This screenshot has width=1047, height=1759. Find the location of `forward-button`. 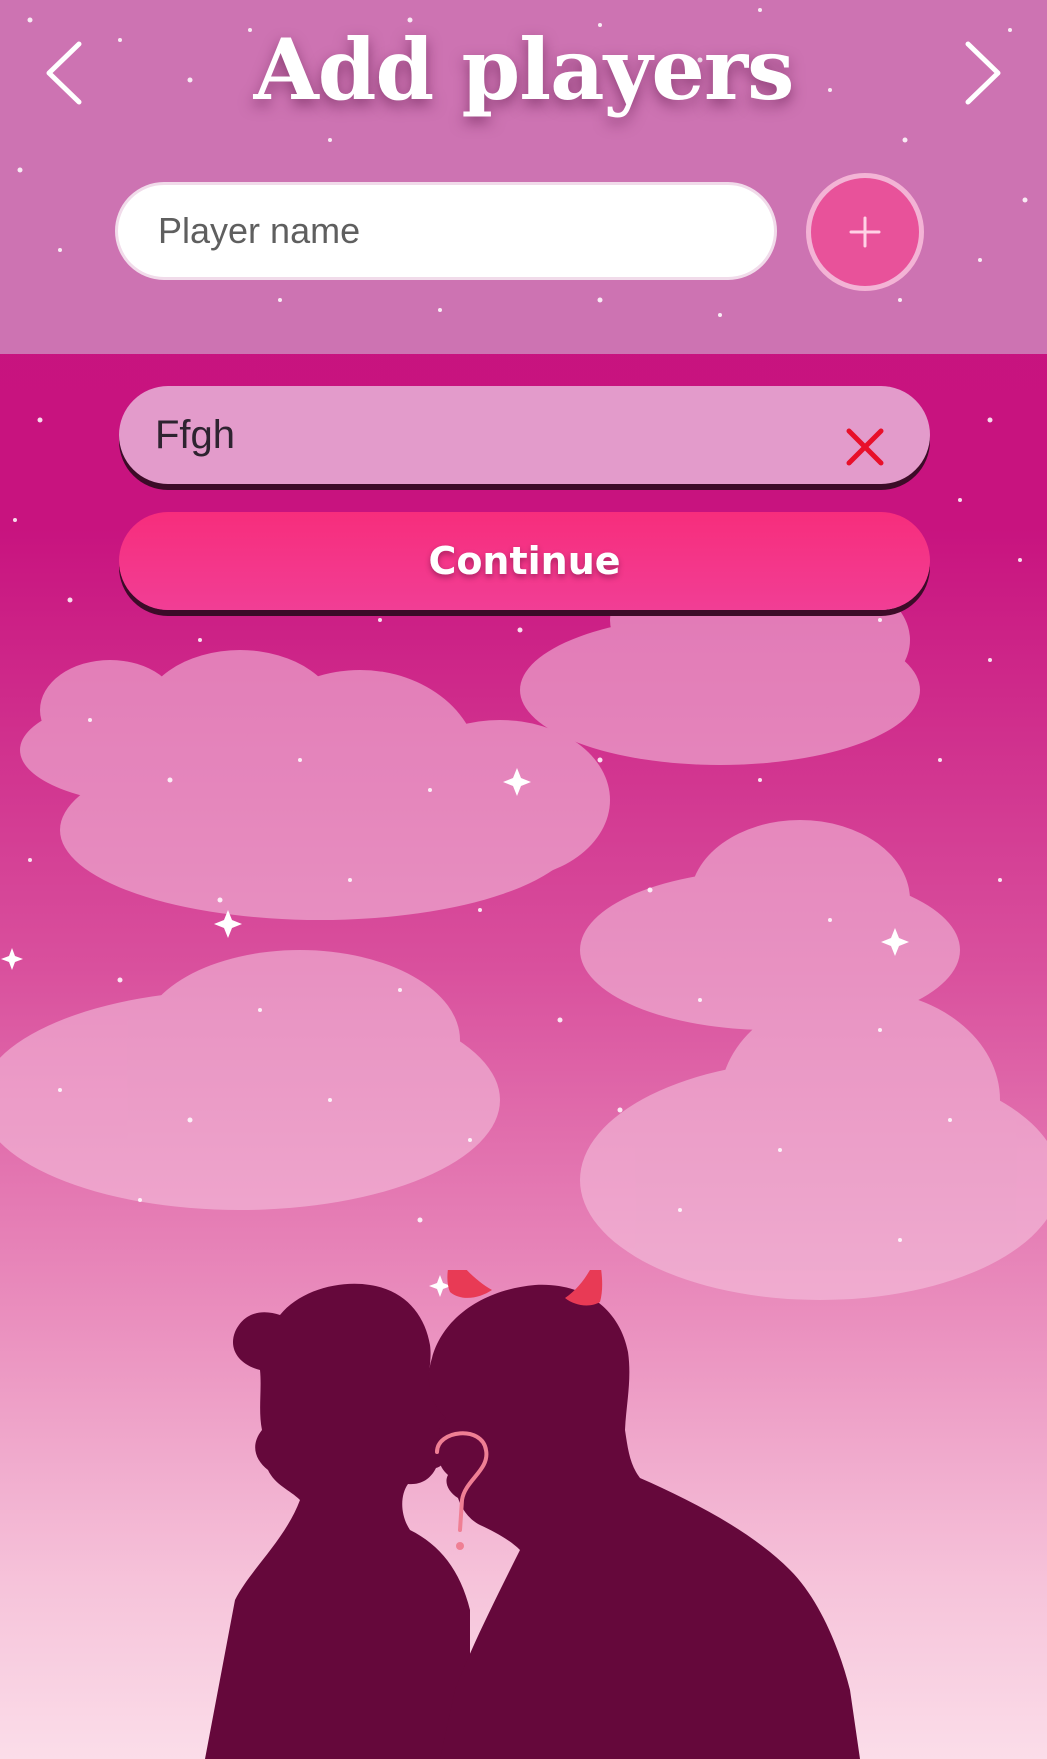

forward-button is located at coordinates (984, 73).